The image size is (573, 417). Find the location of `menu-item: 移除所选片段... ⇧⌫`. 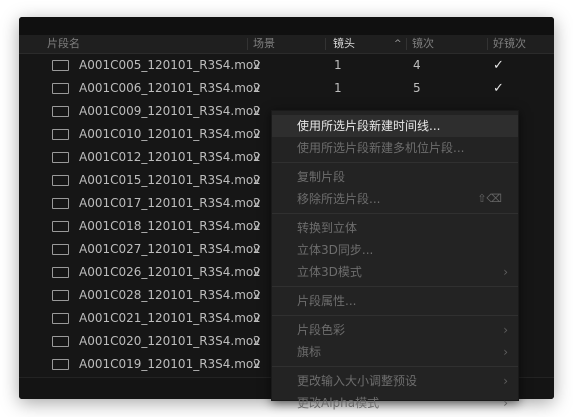

menu-item: 移除所选片段... ⇧⌫ is located at coordinates (395, 199).